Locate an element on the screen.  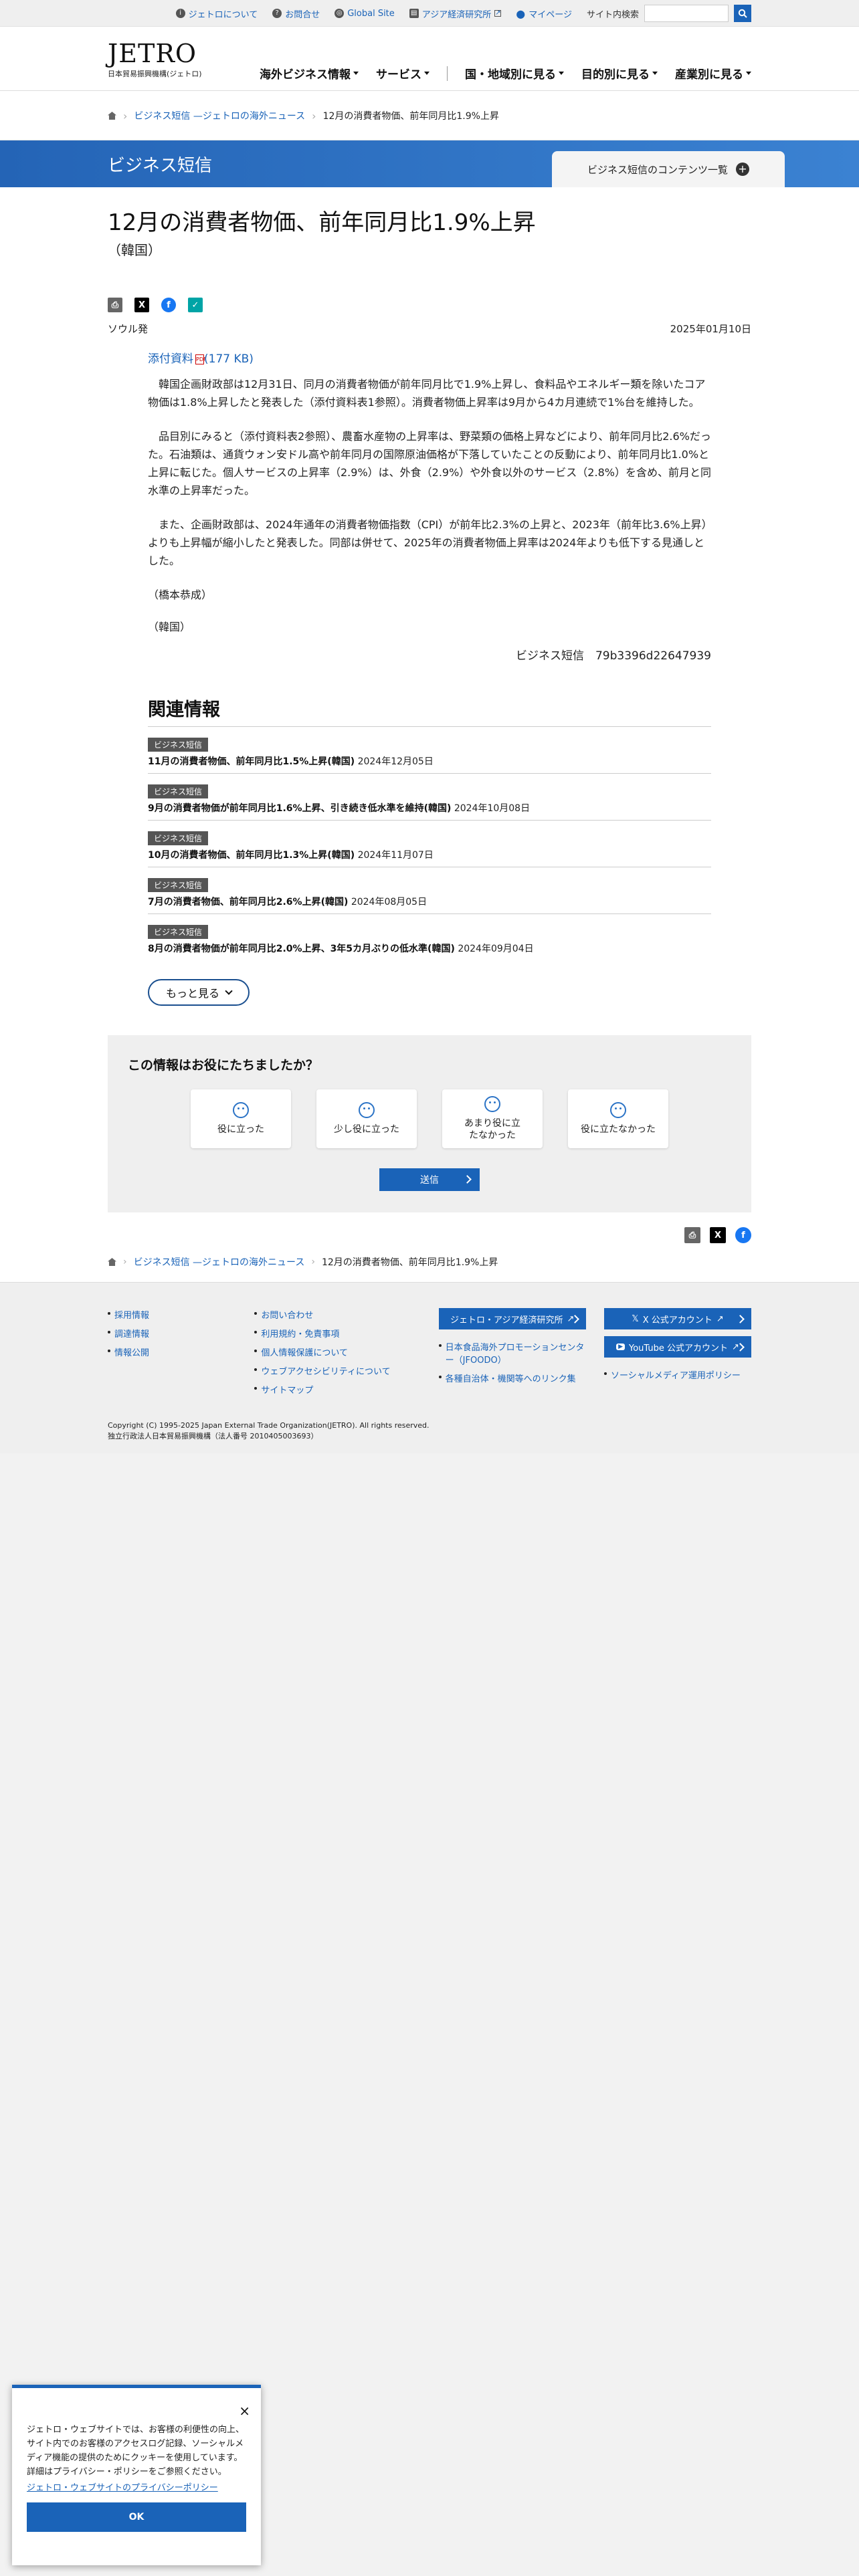
search-button is located at coordinates (742, 14).